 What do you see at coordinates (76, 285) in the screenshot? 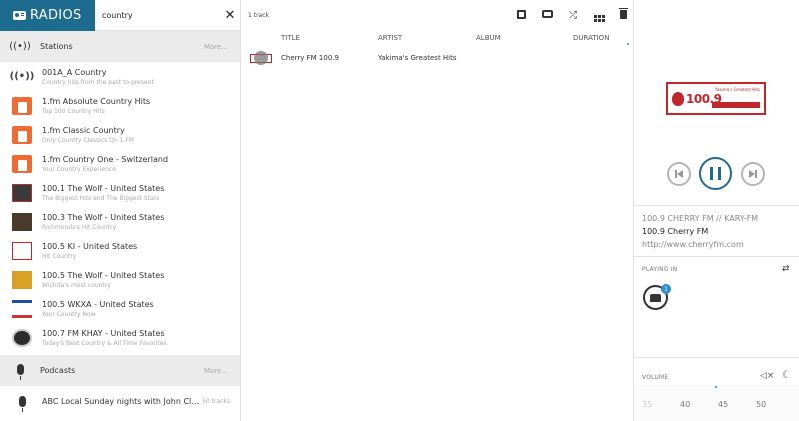
I see `station-desc: Wichita's most country` at bounding box center [76, 285].